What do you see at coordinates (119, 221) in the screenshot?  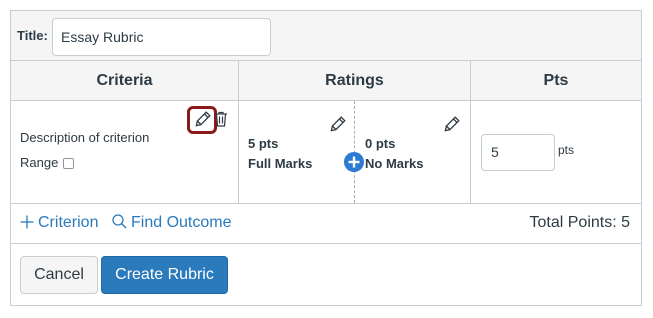 I see `search-icon` at bounding box center [119, 221].